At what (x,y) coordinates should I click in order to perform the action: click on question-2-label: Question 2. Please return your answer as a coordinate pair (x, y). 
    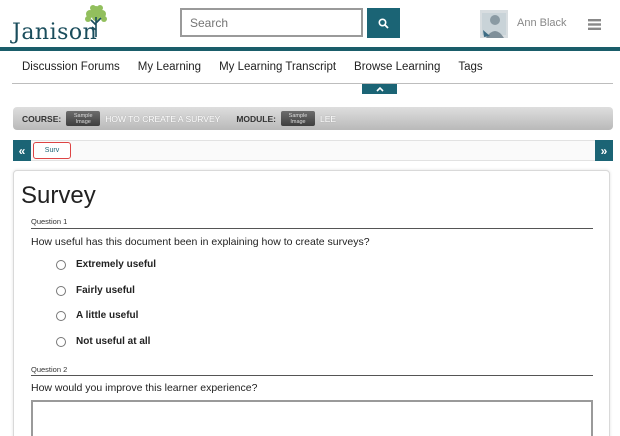
    Looking at the image, I should click on (49, 369).